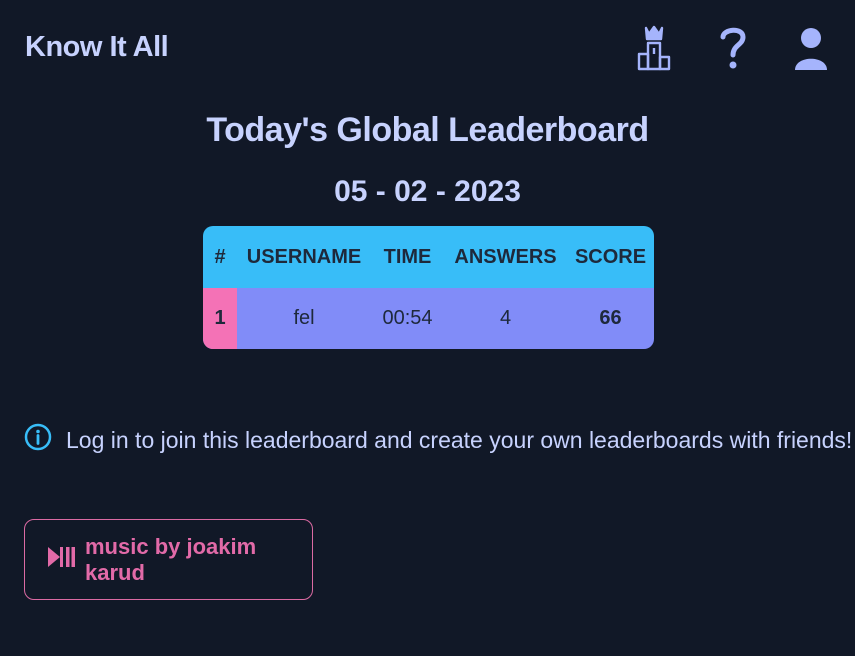 The width and height of the screenshot is (855, 656). Describe the element at coordinates (407, 256) in the screenshot. I see `column-header-time: TIME` at that location.